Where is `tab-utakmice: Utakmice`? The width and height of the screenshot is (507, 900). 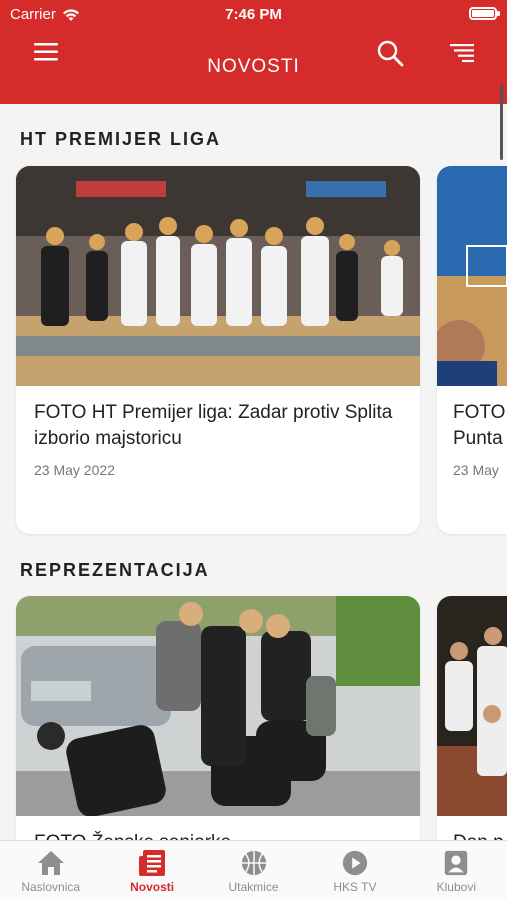 tab-utakmice: Utakmice is located at coordinates (253, 870).